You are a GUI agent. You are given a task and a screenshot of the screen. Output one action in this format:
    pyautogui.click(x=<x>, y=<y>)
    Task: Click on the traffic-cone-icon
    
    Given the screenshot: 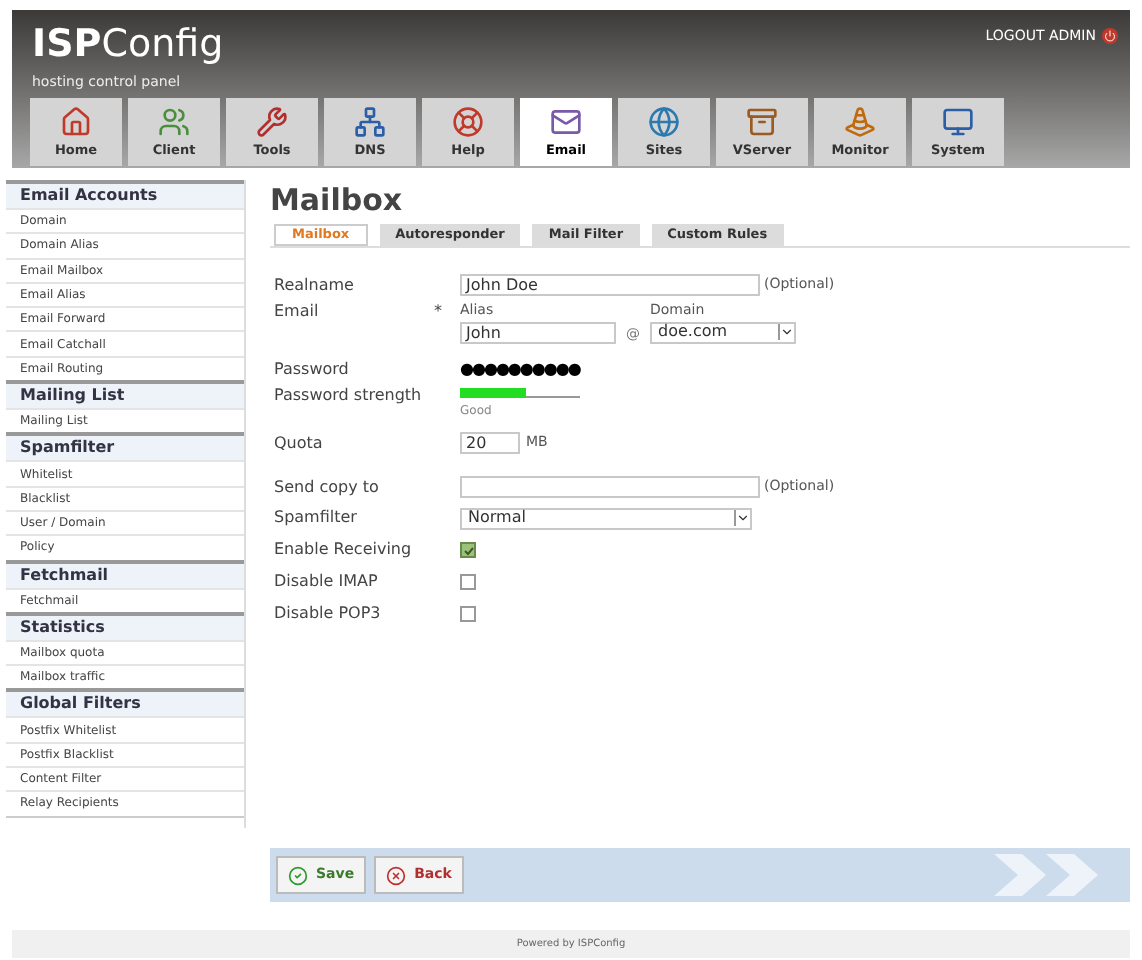 What is the action you would take?
    pyautogui.click(x=860, y=122)
    